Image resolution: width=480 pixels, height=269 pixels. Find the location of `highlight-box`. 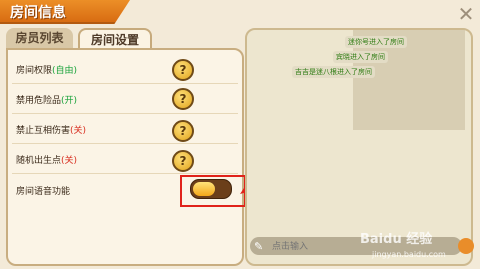

highlight-box is located at coordinates (213, 191).